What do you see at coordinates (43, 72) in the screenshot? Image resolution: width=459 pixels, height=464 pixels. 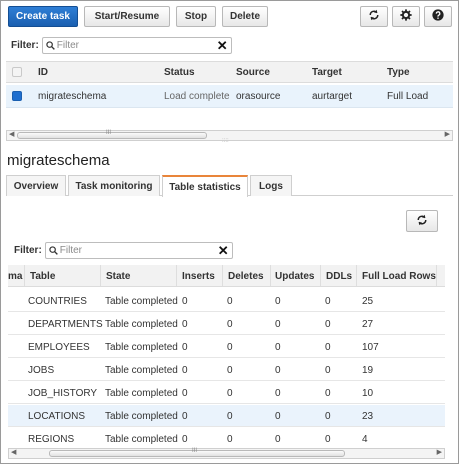 I see `column-header-id: ID` at bounding box center [43, 72].